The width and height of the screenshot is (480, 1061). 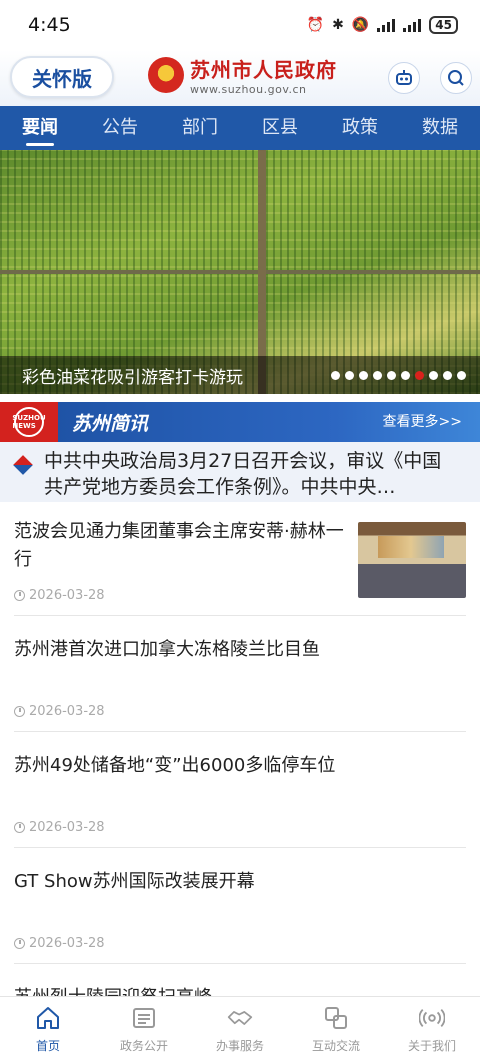 I want to click on robot-assistant-button, so click(x=404, y=78).